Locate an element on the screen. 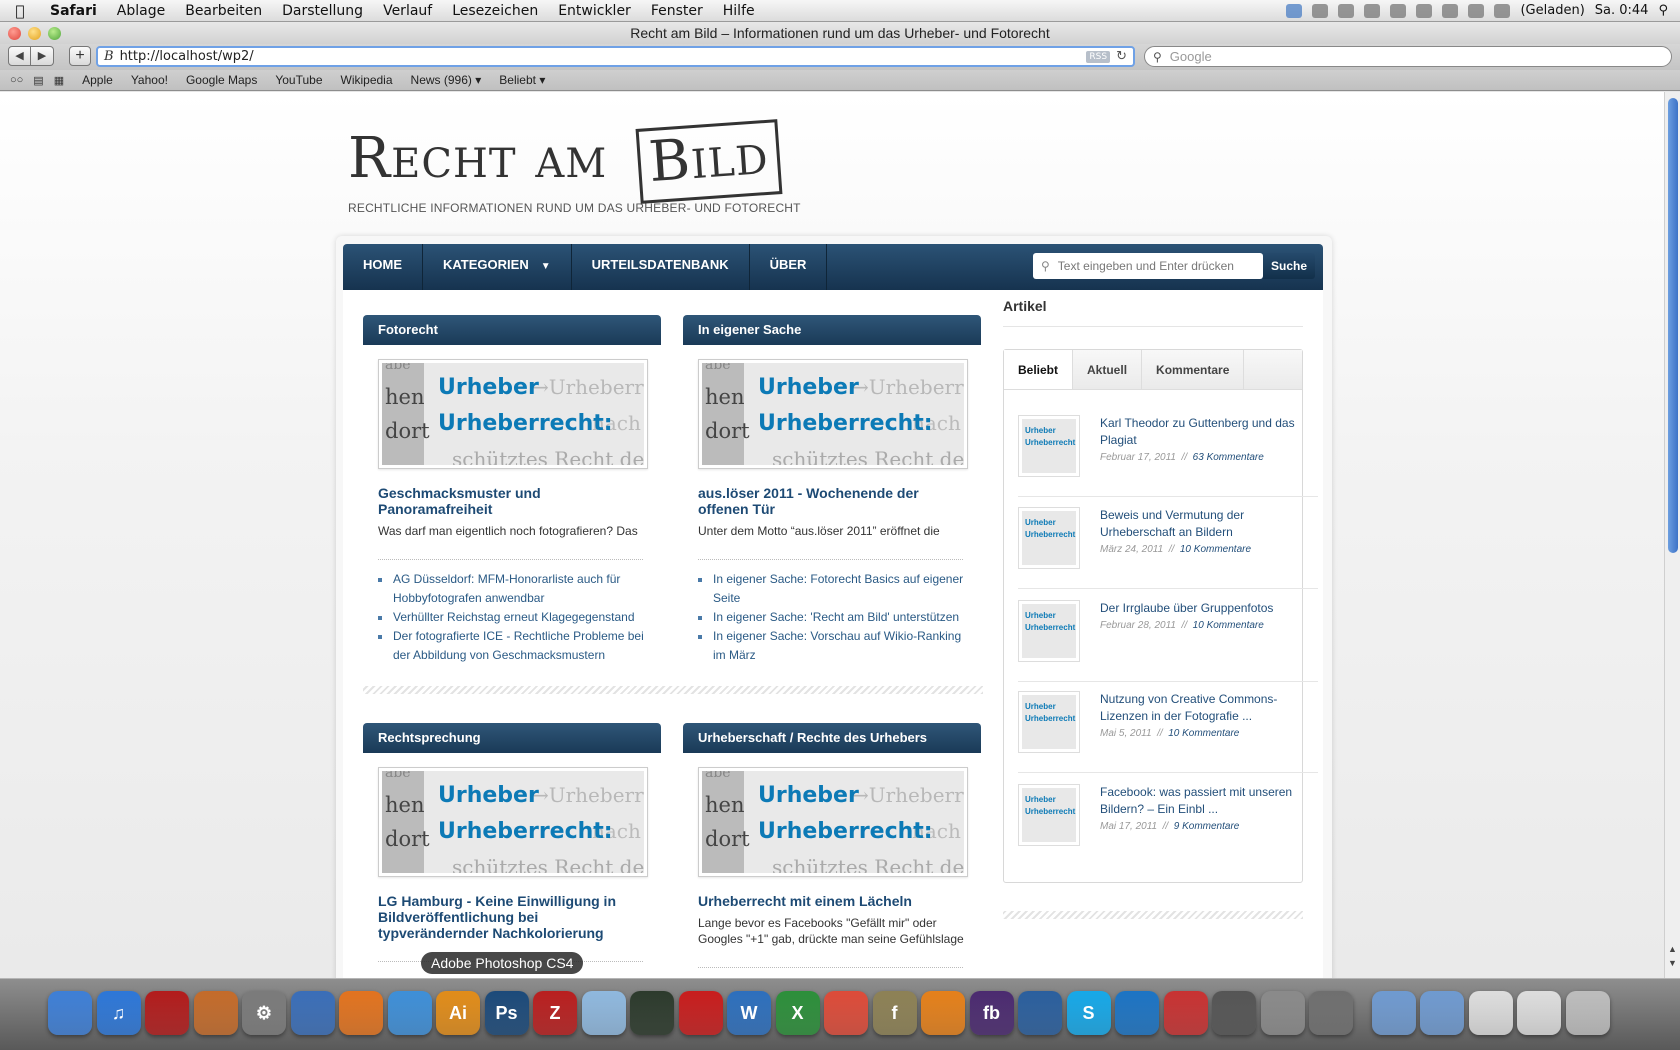 The image size is (1680, 1050). acrobat-icon is located at coordinates (700, 1013).